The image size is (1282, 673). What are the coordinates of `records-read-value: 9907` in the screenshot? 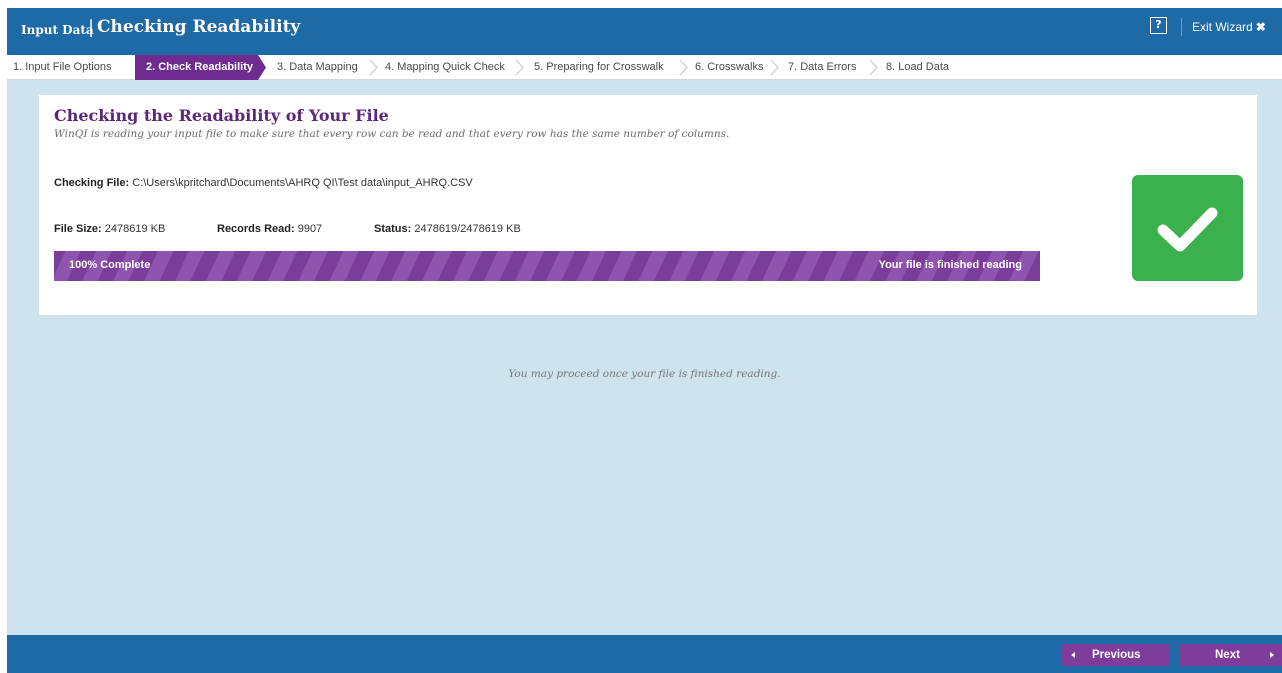 It's located at (310, 229).